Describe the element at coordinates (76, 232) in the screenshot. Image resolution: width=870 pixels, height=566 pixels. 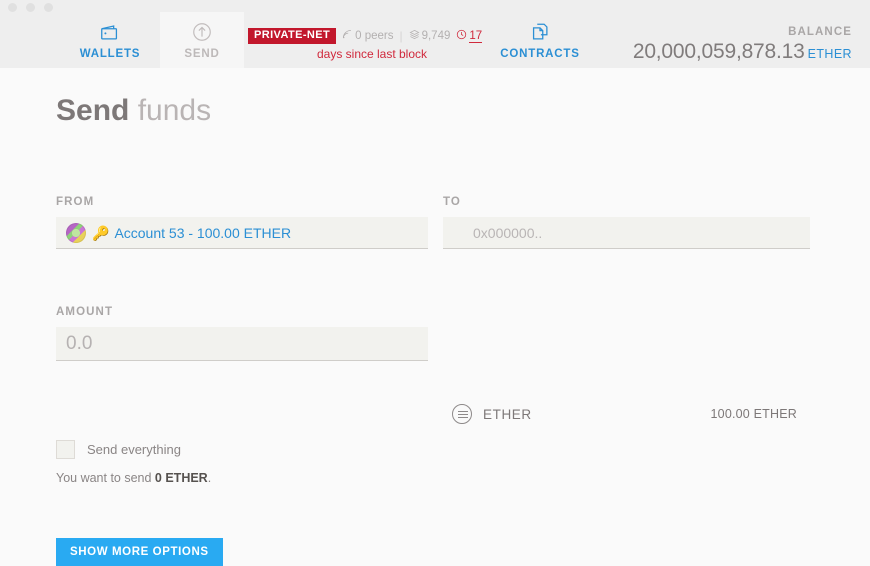
I see `identicon-avatar` at that location.